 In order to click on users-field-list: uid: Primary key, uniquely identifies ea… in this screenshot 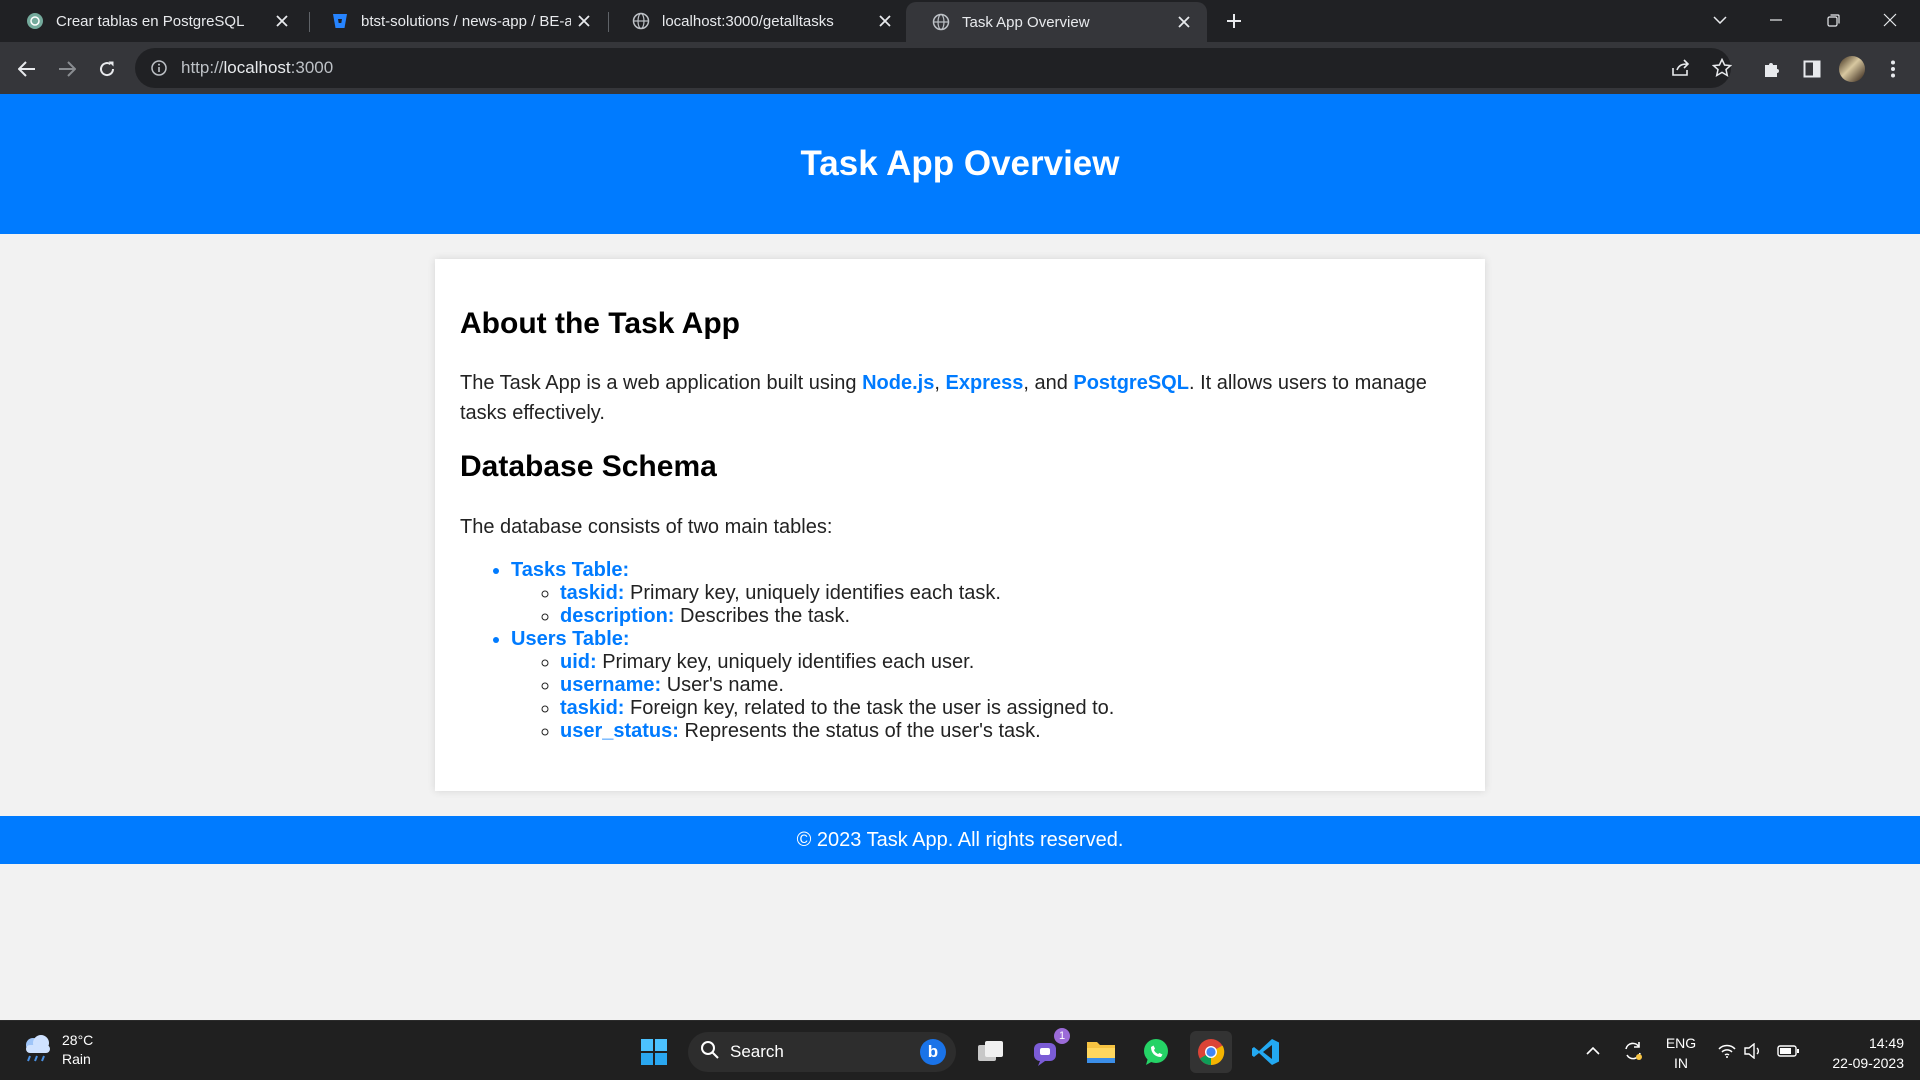, I will do `click(812, 697)`.